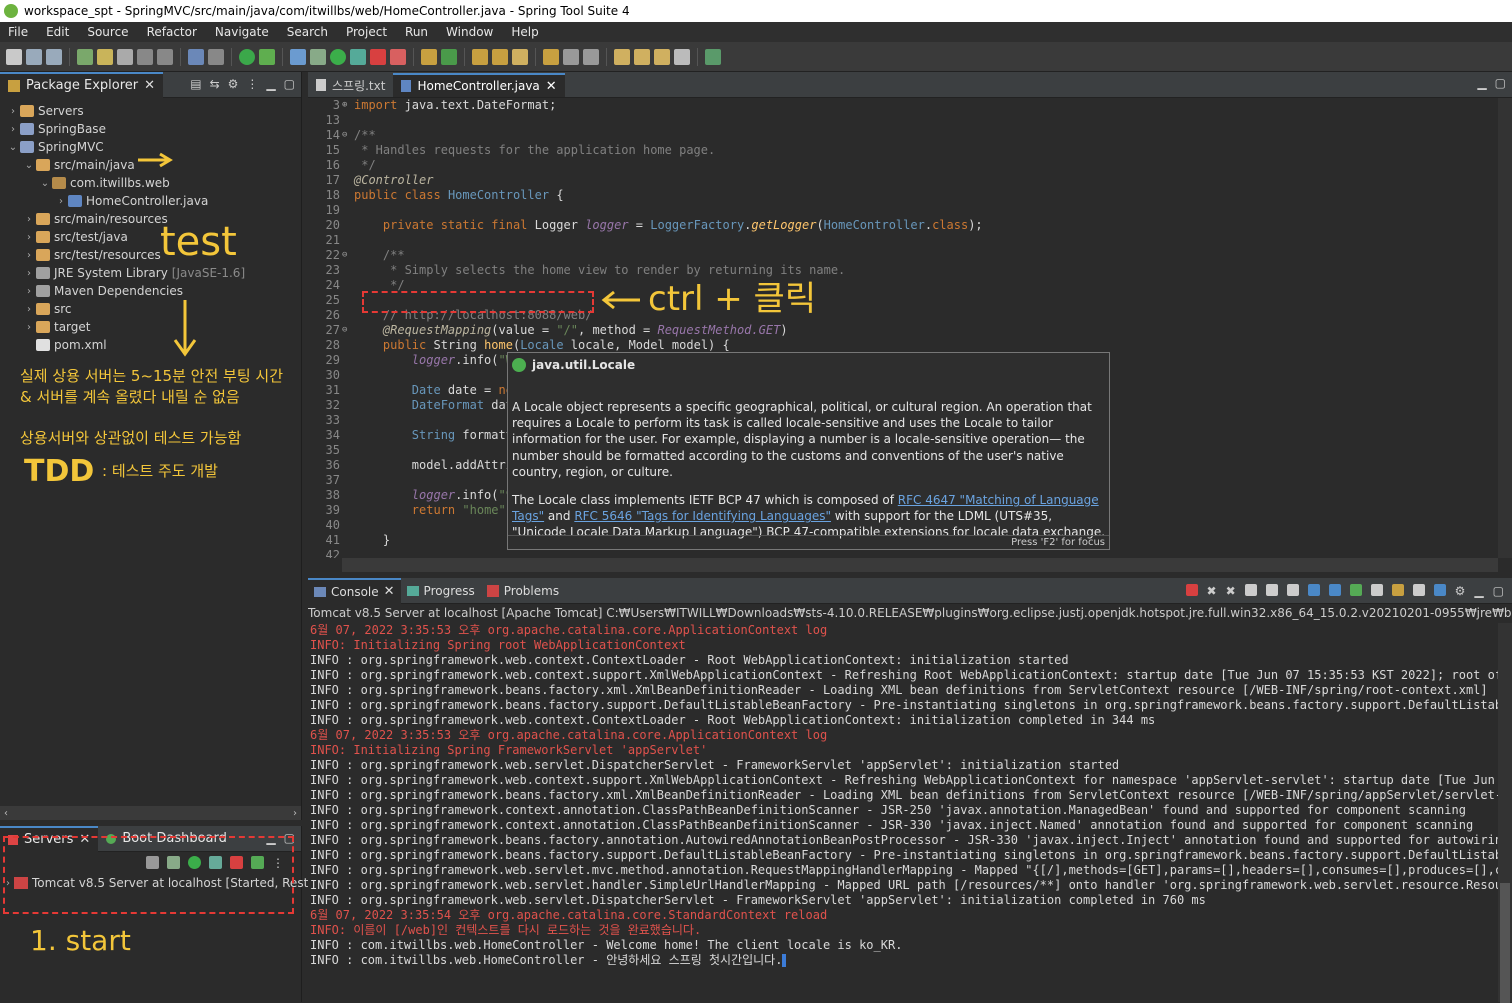 The height and width of the screenshot is (1003, 1512). Describe the element at coordinates (551, 56) in the screenshot. I see `folder-open-icon` at that location.